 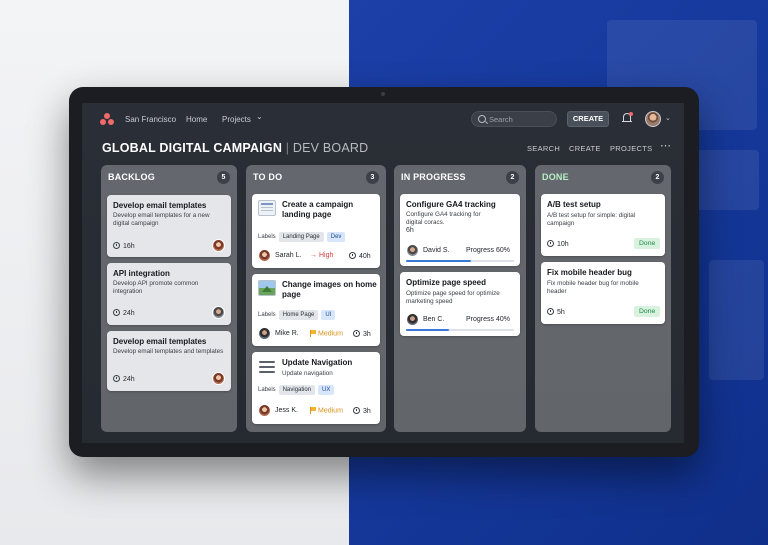 I want to click on card-time: 5h, so click(x=556, y=312).